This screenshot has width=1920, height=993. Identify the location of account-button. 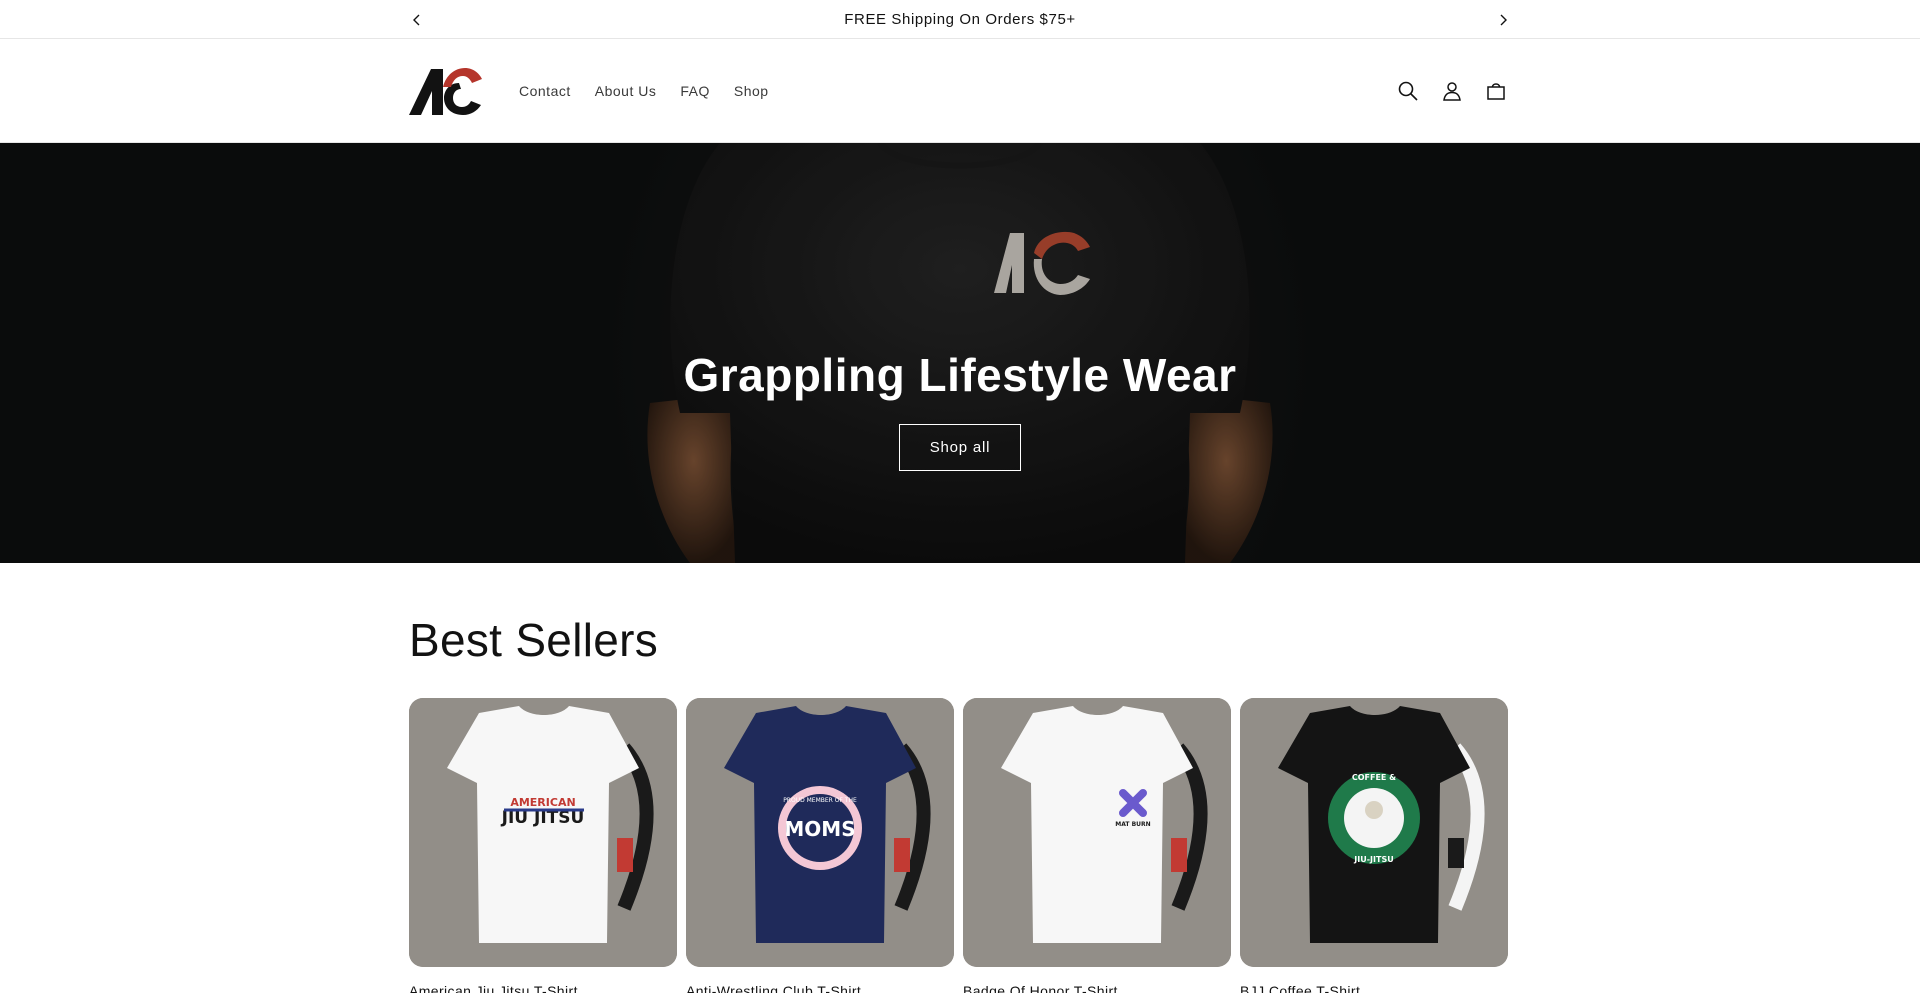
(1452, 91).